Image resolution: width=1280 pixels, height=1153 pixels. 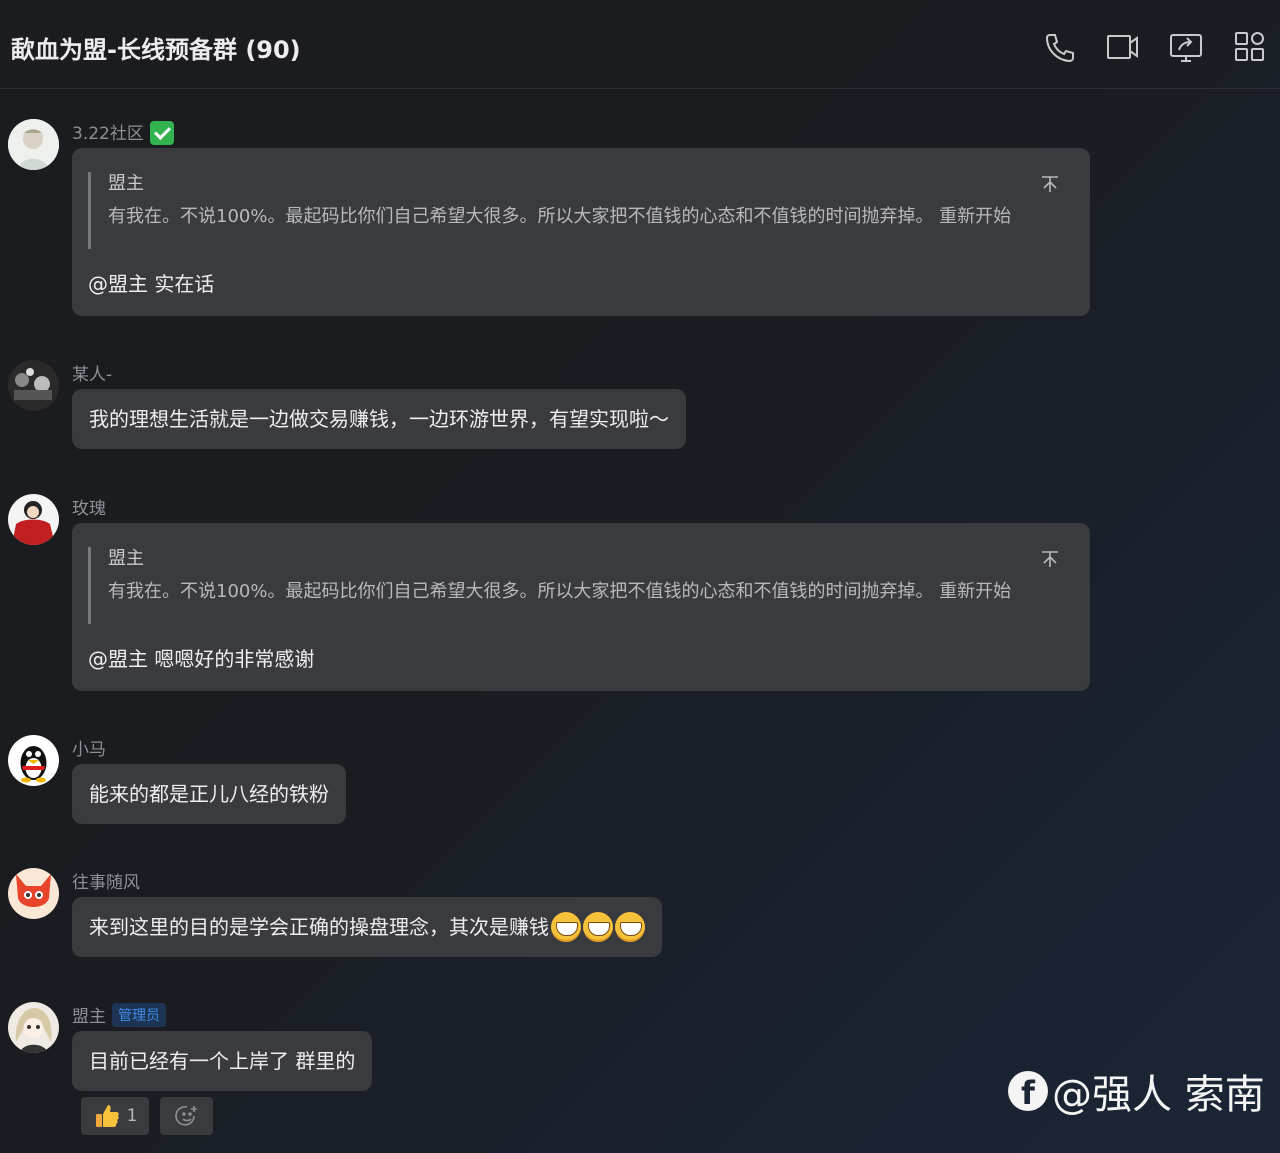 I want to click on reaction-count: 1, so click(x=132, y=1116).